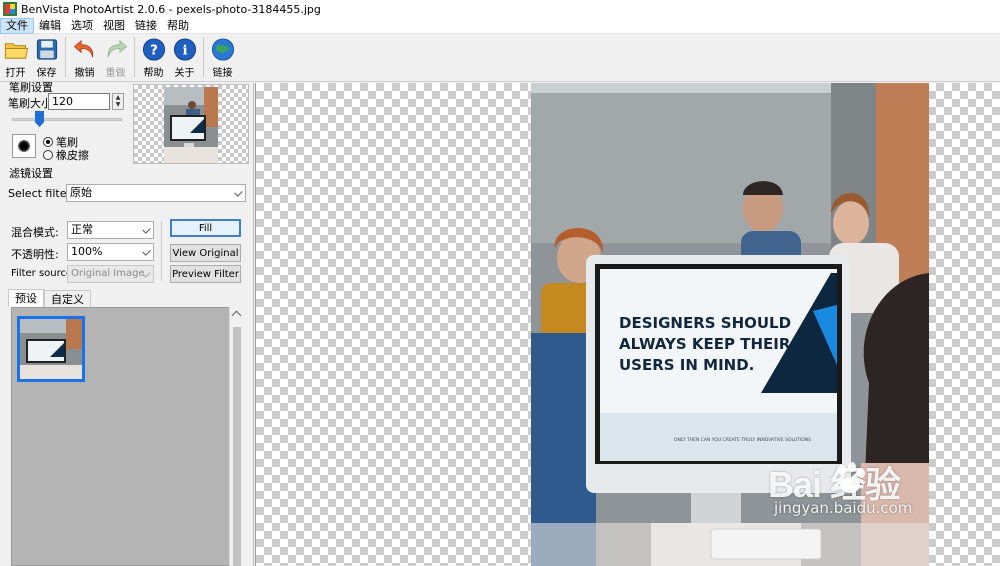  Describe the element at coordinates (31, 87) in the screenshot. I see `brush-settings-title: 笔刷设置` at that location.